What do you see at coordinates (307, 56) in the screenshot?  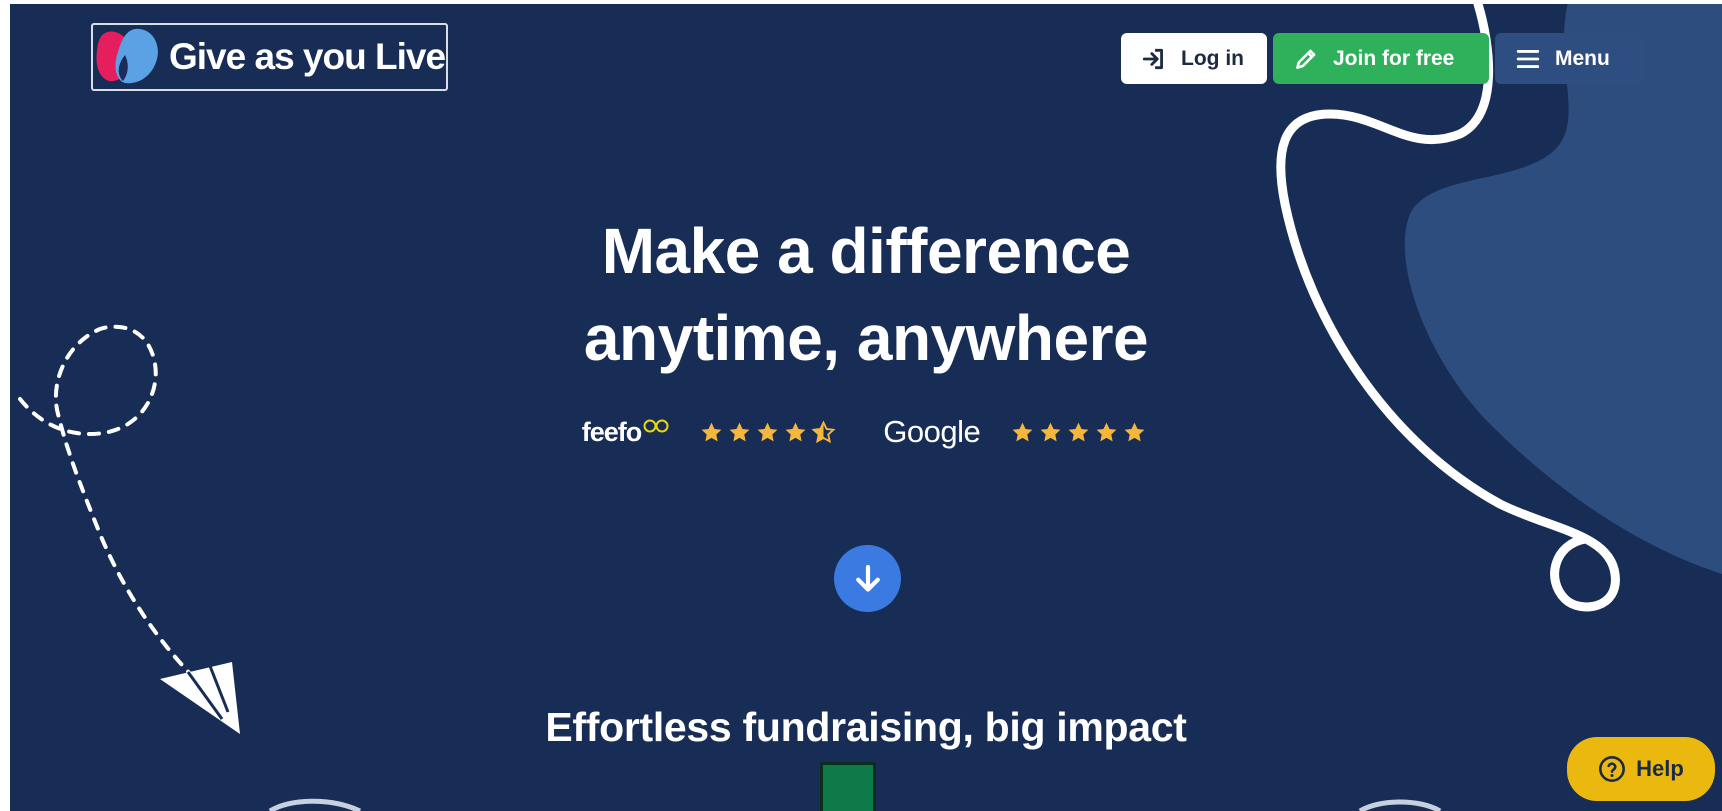 I see `logo-text: Give as you Live` at bounding box center [307, 56].